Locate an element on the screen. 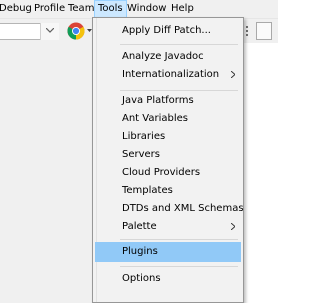  menu-item-plugins: Plugins is located at coordinates (168, 252).